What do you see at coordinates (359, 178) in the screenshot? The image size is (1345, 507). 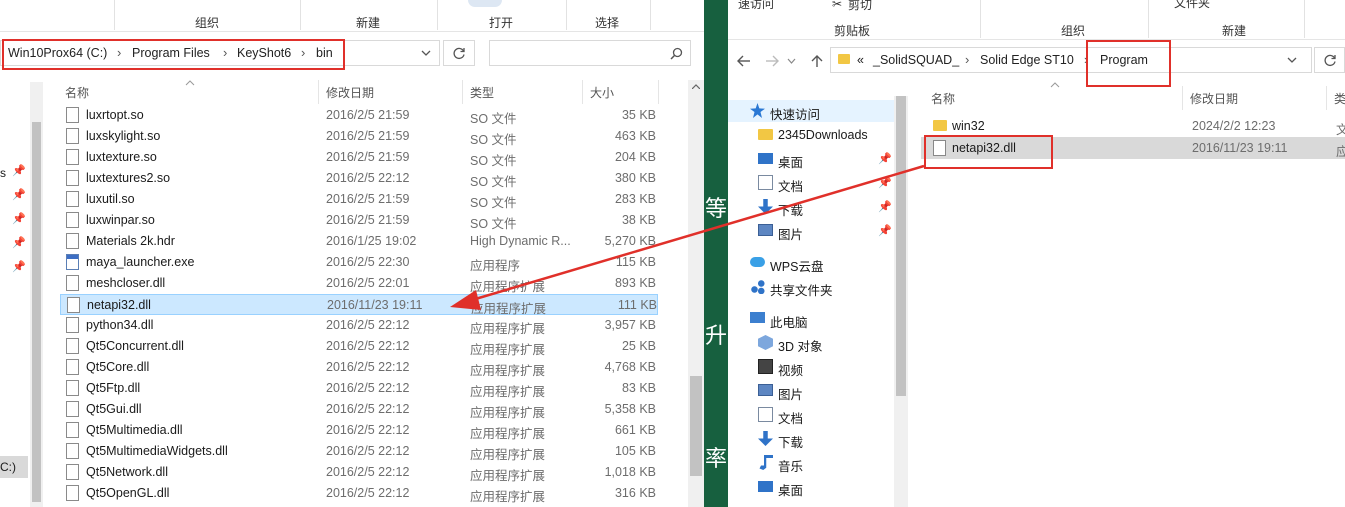 I see `file-row: luxtextures2.so 2016/2/5 22:12 SO 文件 380 KB` at bounding box center [359, 178].